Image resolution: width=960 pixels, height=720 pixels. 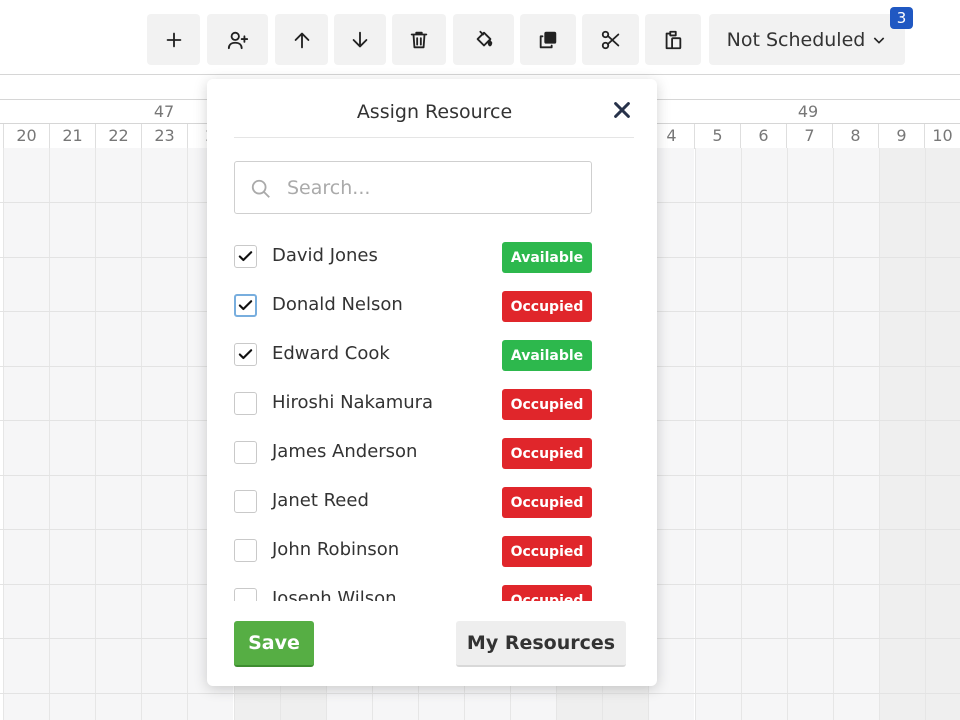 I want to click on user-plus-icon, so click(x=237, y=40).